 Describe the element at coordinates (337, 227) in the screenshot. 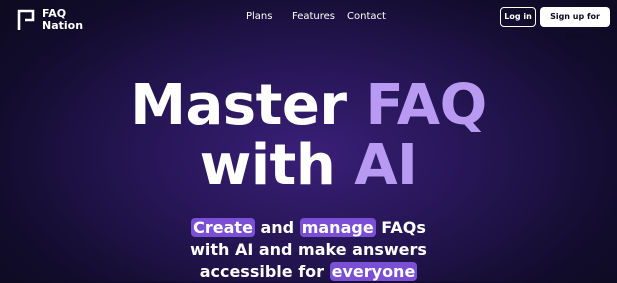

I see `highlight-manage: manage` at that location.